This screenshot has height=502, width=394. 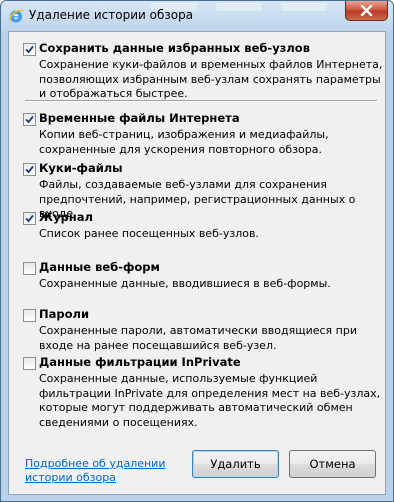 What do you see at coordinates (99, 267) in the screenshot?
I see `option-label: Данные веб-форм` at bounding box center [99, 267].